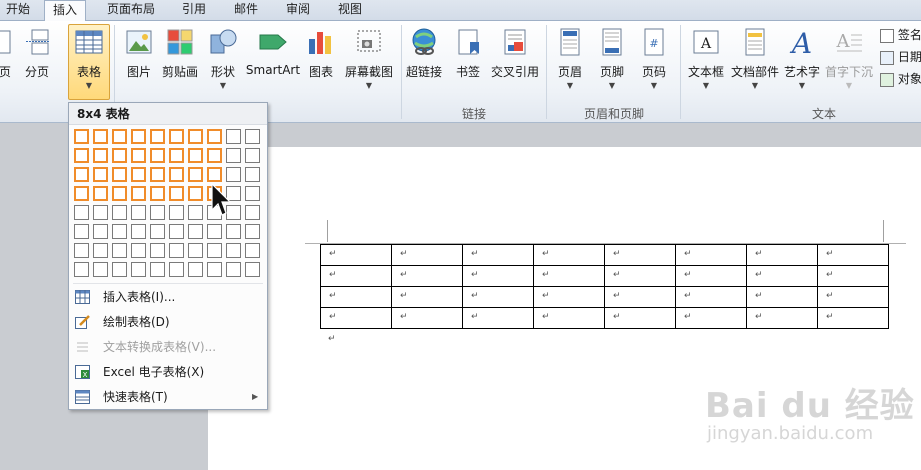  Describe the element at coordinates (223, 61) in the screenshot. I see `shapes-button: 形状 ▼` at that location.